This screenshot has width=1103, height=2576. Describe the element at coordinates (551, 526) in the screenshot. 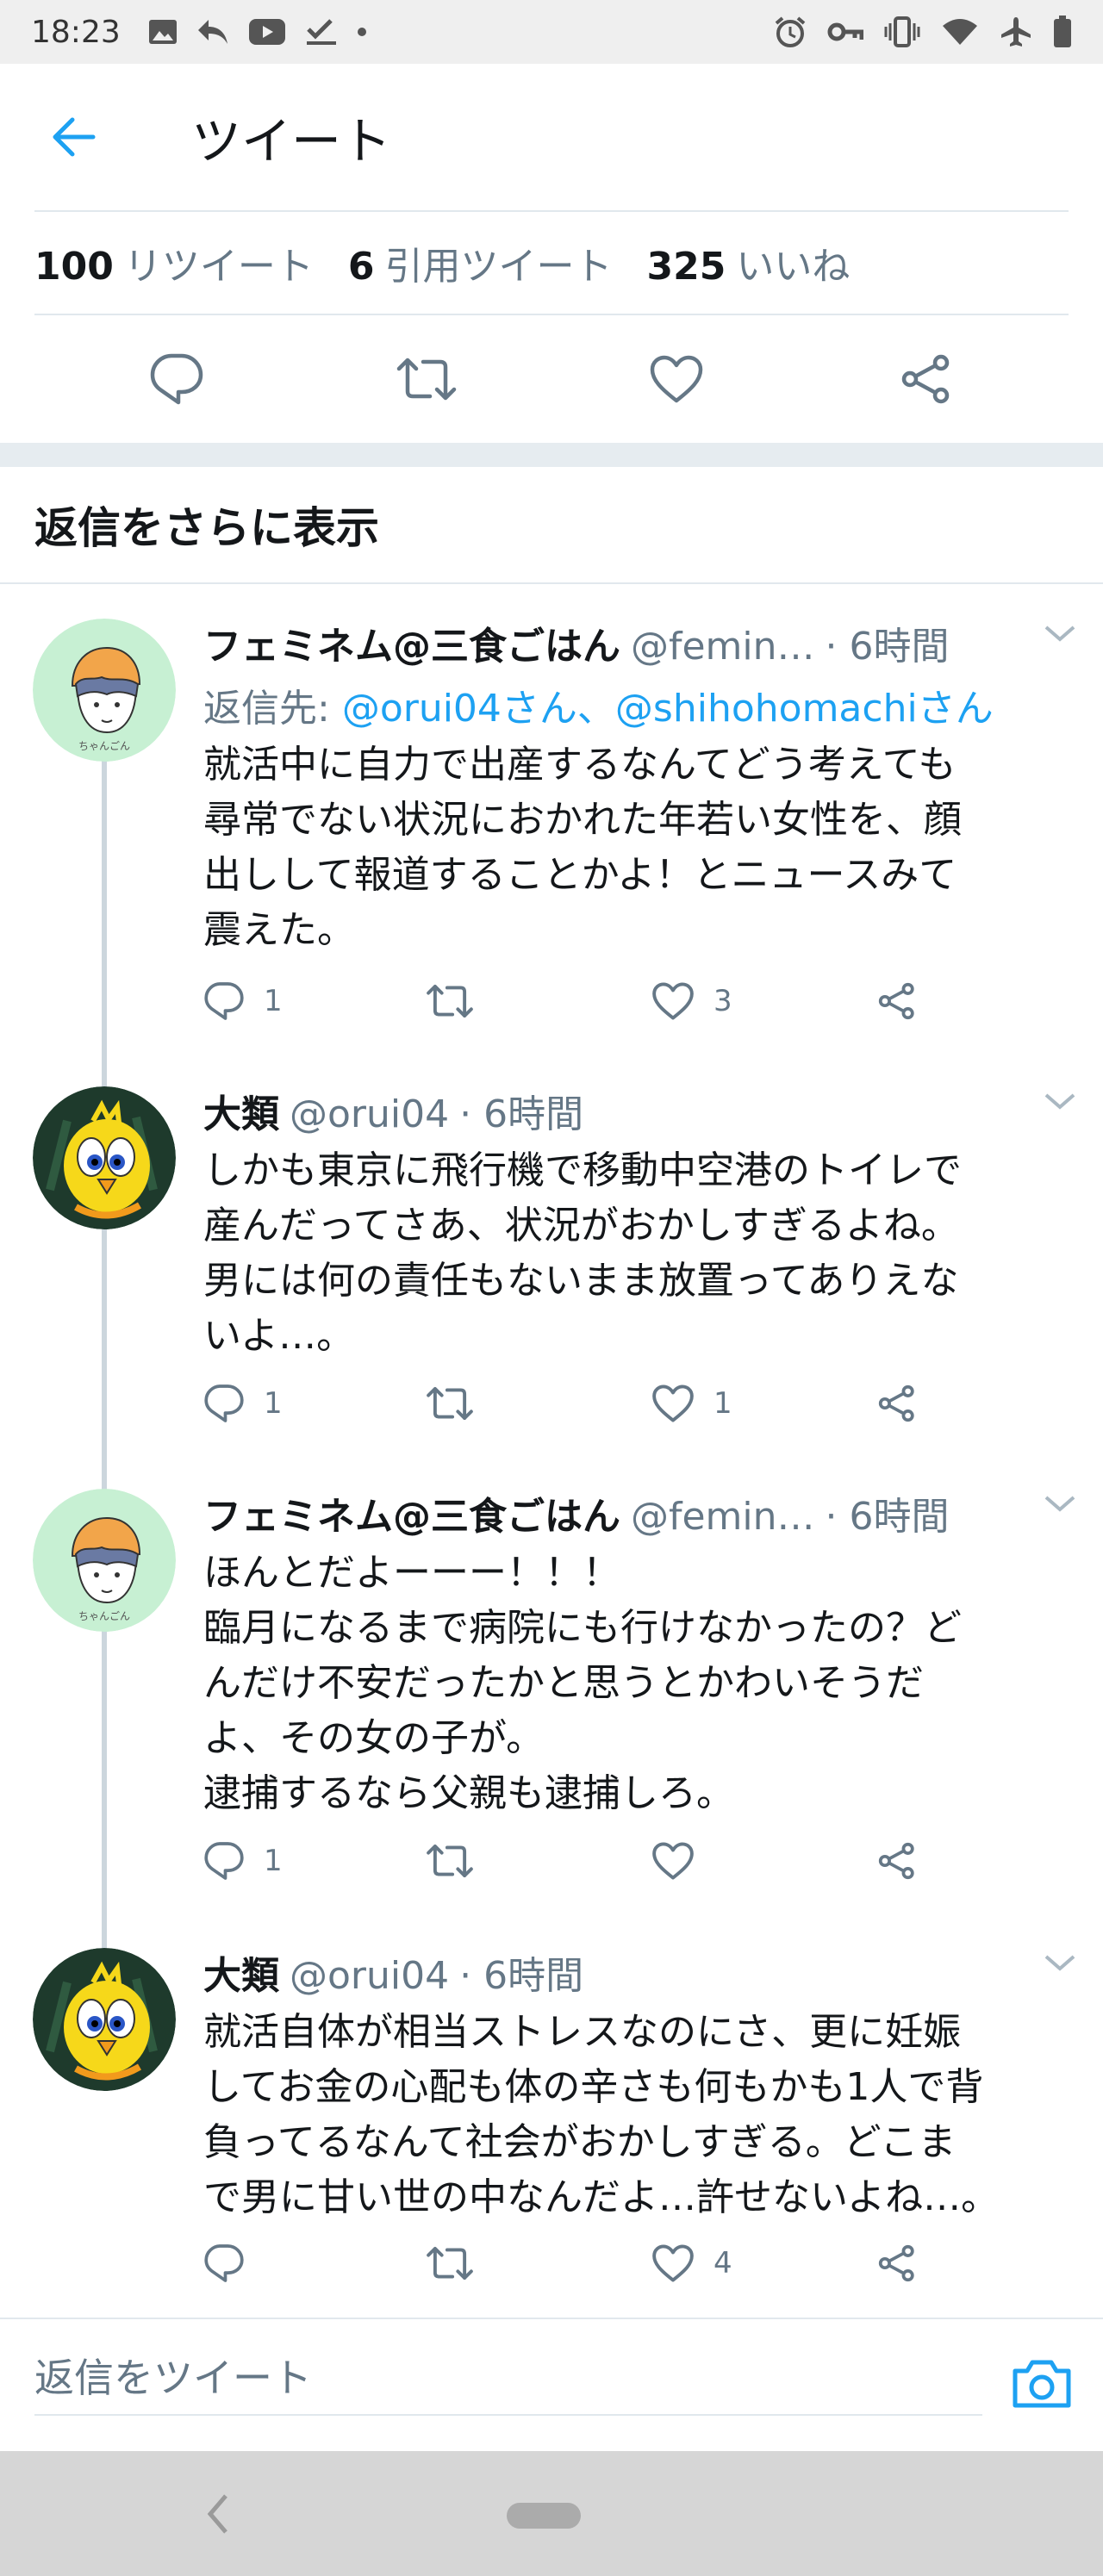

I see `show-more-replies: 返信をさらに表示` at that location.